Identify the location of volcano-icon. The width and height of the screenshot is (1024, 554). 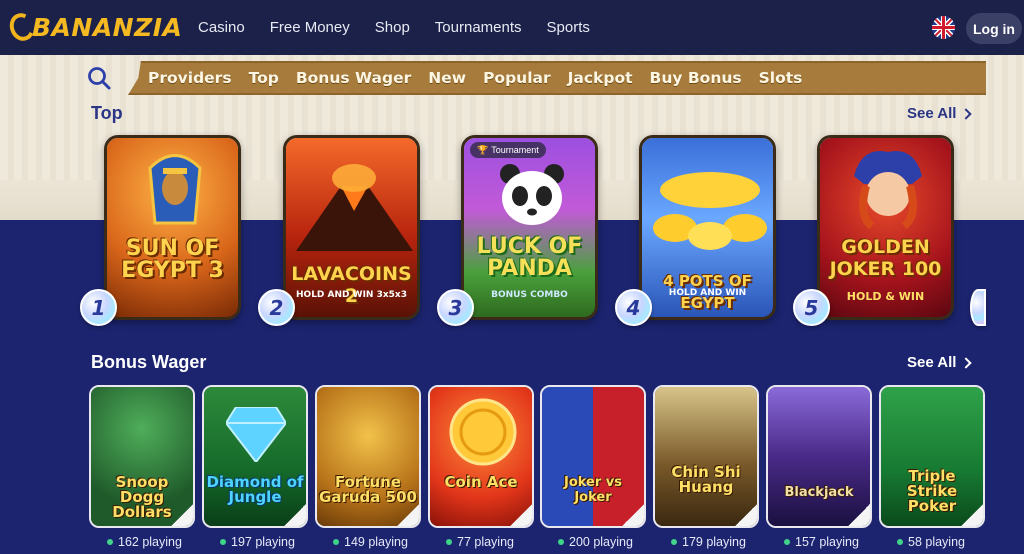
(354, 207).